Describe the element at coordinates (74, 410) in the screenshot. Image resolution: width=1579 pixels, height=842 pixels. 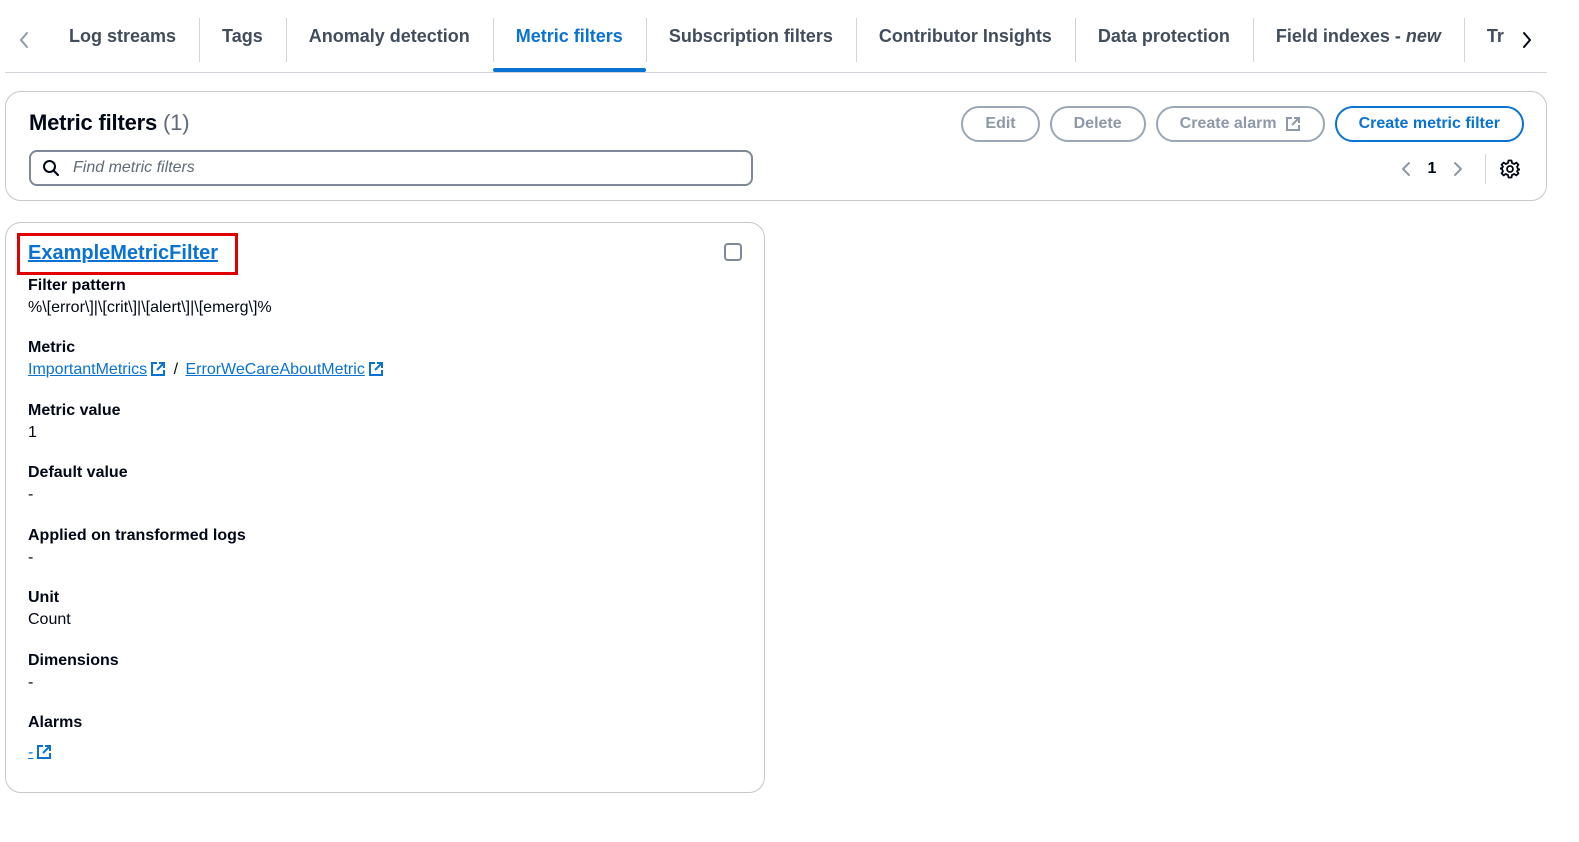
I see `metric-value-label: Metric value` at that location.